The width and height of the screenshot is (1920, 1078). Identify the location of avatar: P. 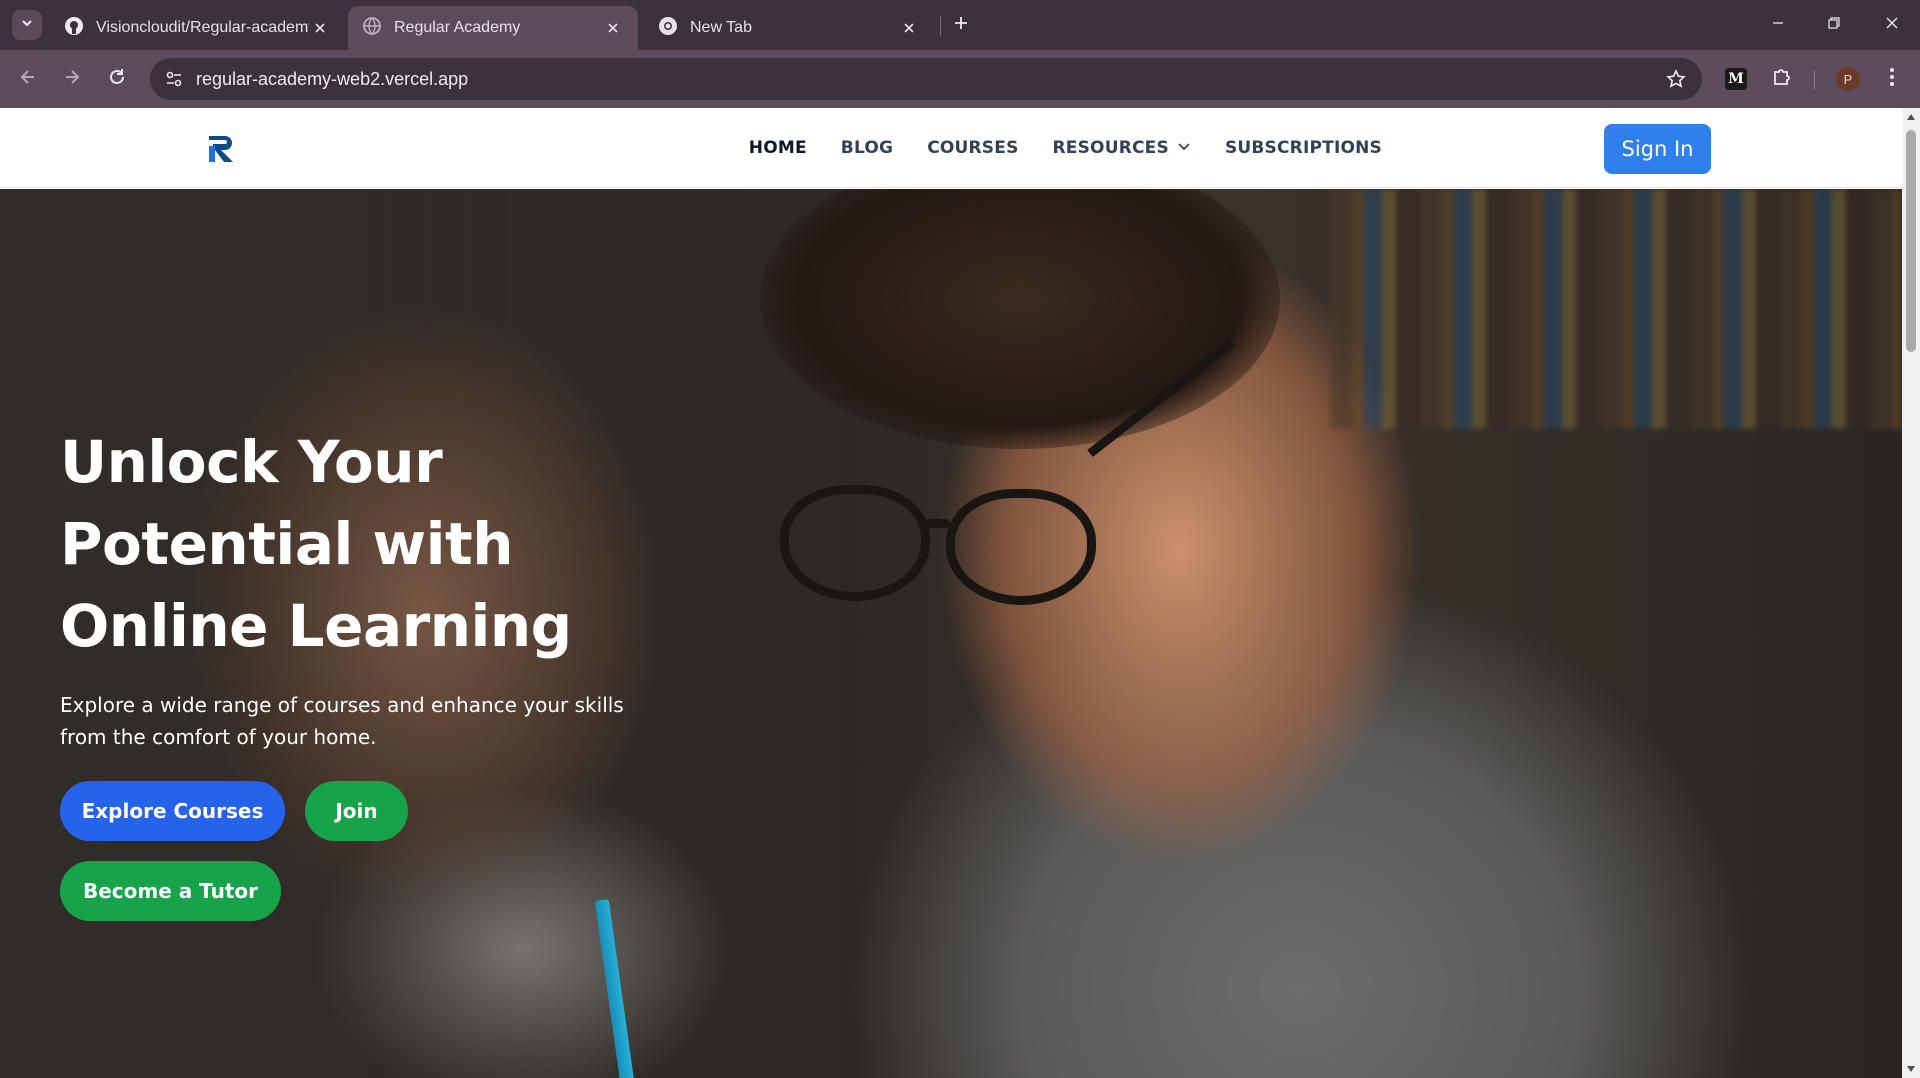
(1848, 79).